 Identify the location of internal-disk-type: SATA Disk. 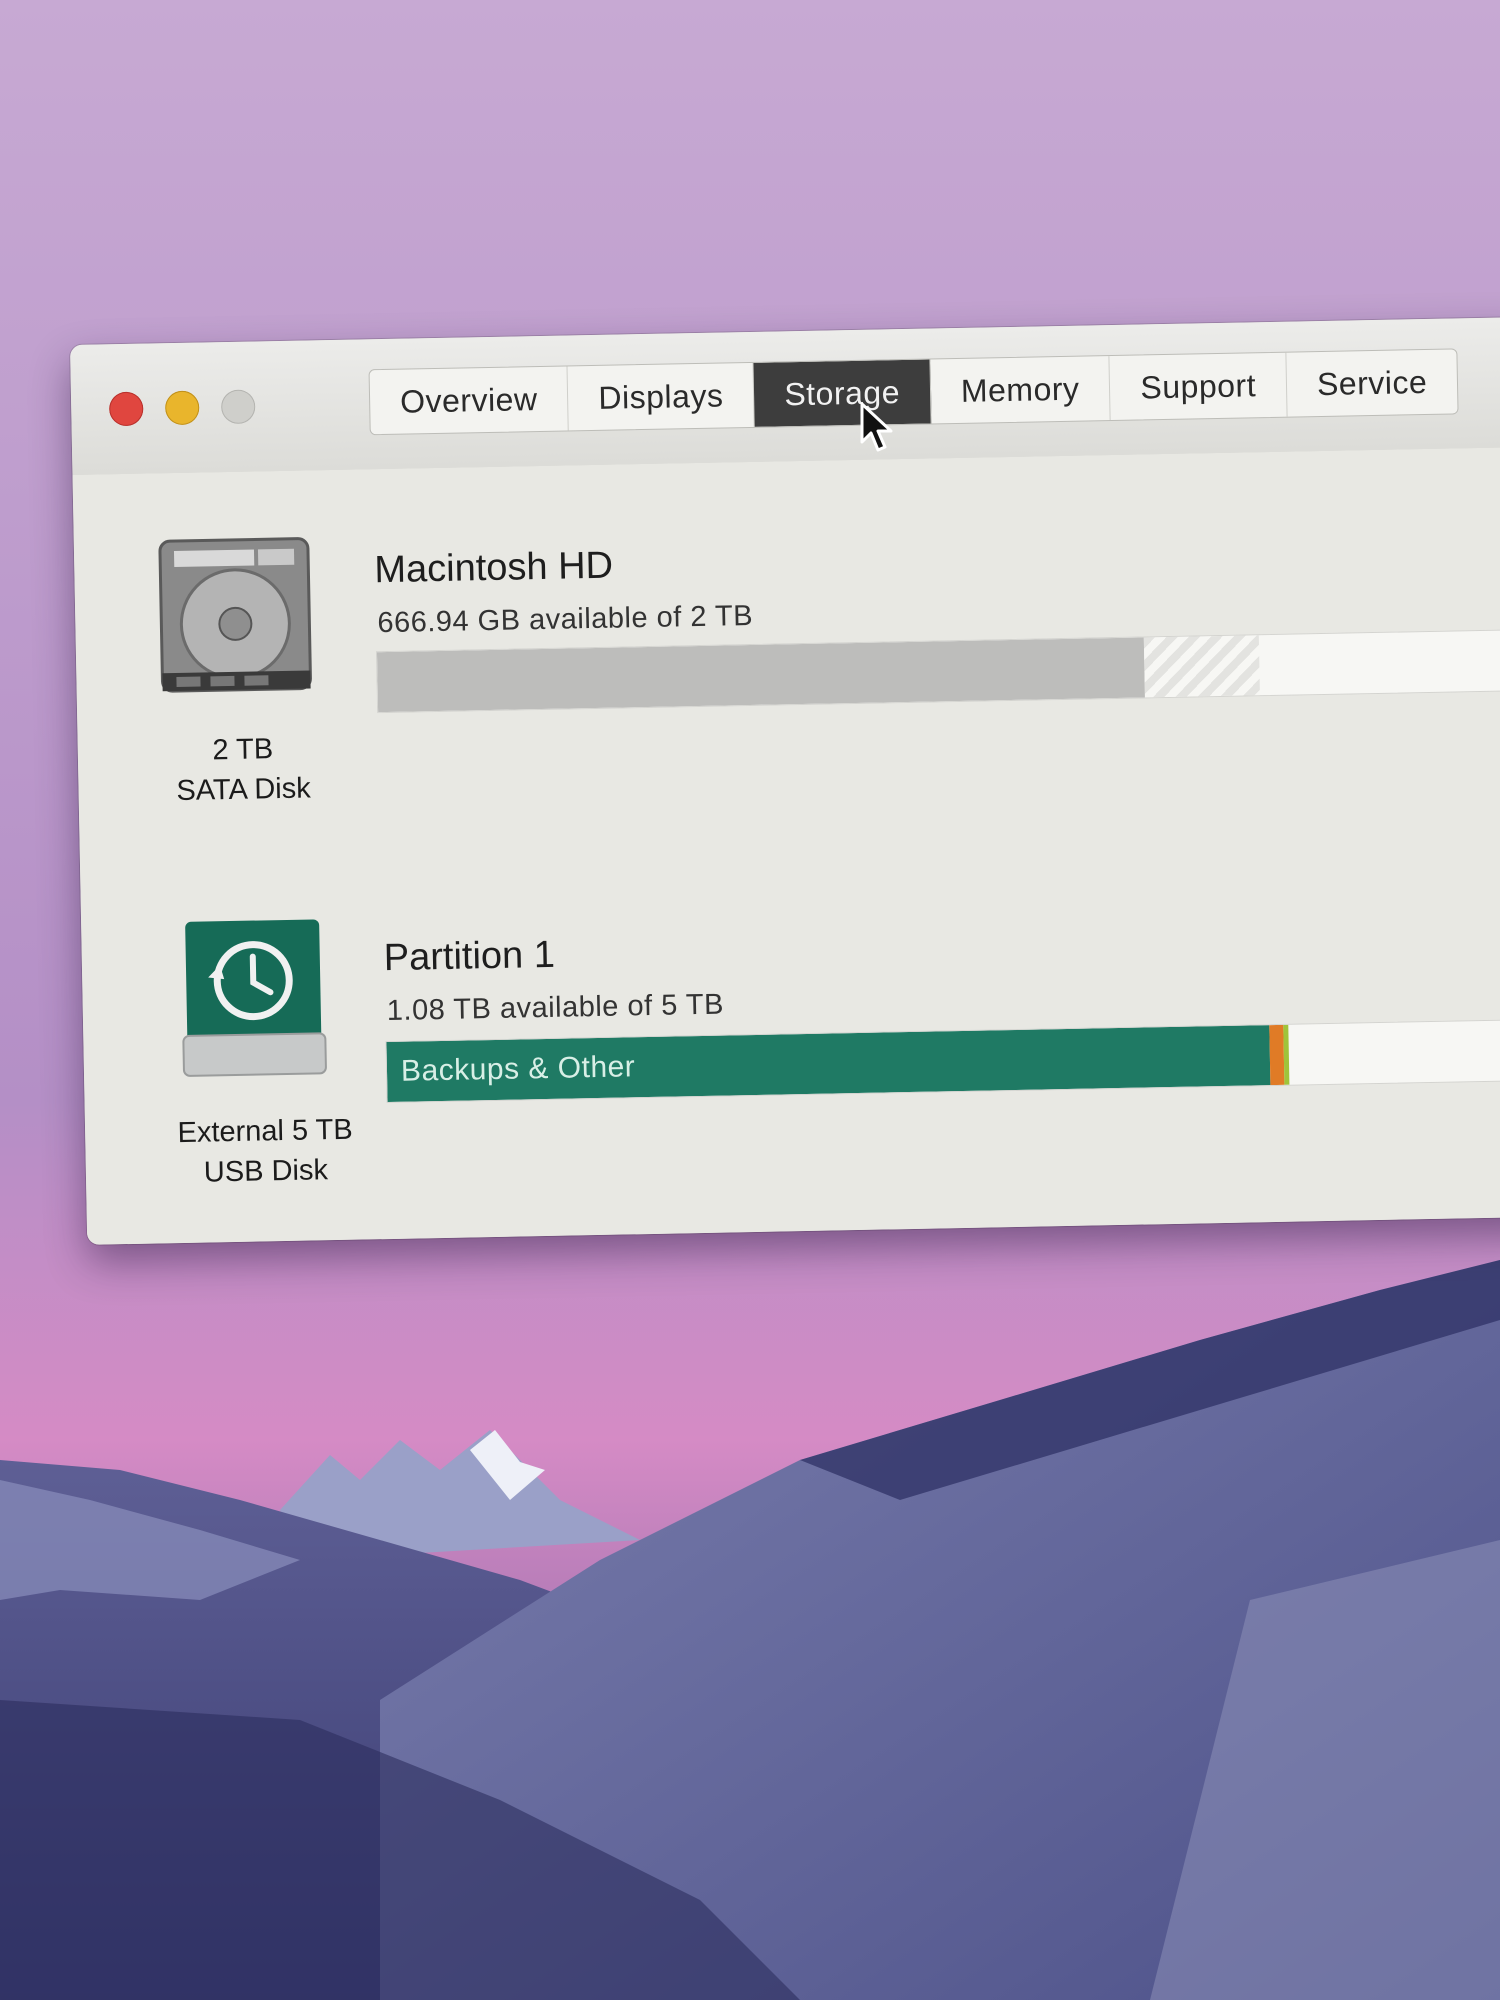
(244, 790).